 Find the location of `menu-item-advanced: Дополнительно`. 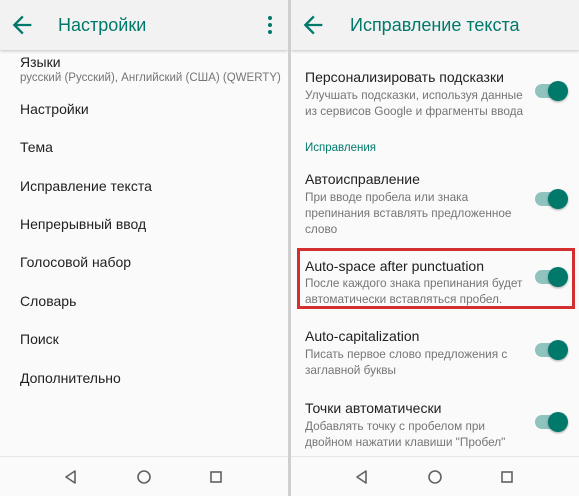

menu-item-advanced: Дополнительно is located at coordinates (144, 378).